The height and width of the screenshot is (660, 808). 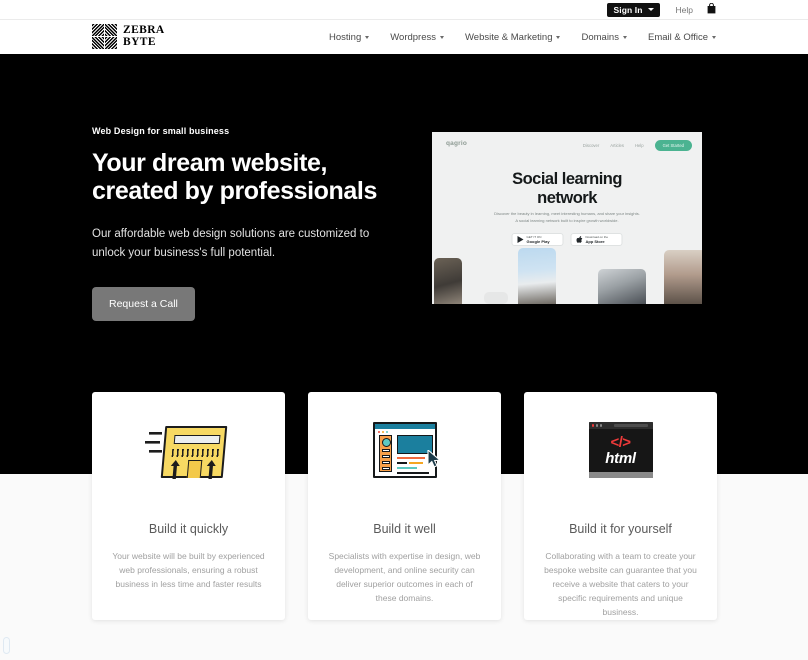 What do you see at coordinates (509, 37) in the screenshot?
I see `nav-item-label: Website & Marketing` at bounding box center [509, 37].